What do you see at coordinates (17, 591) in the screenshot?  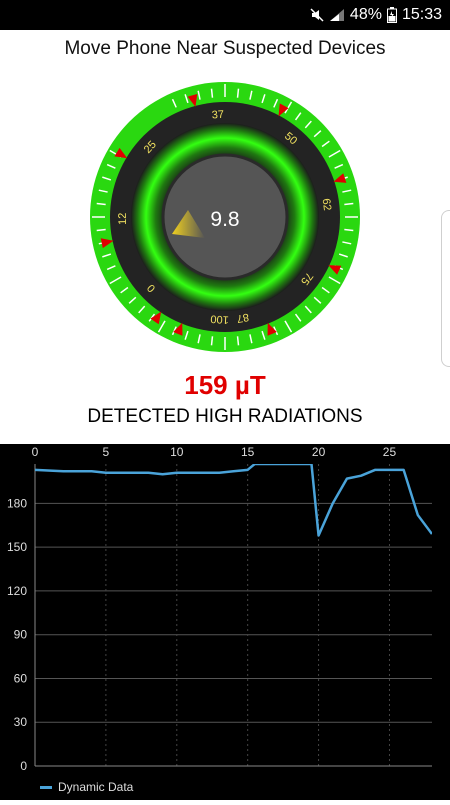 I see `y-tick-label: 120` at bounding box center [17, 591].